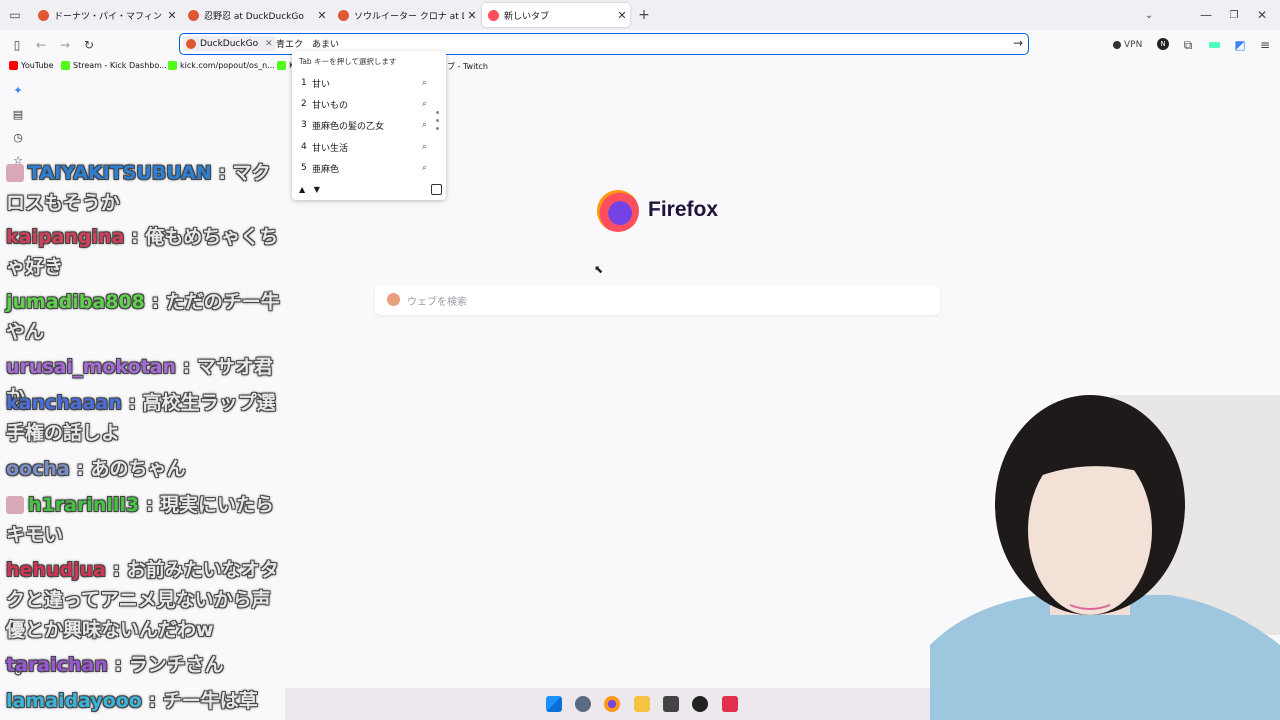  What do you see at coordinates (143, 317) in the screenshot?
I see `chat-message: jumadiba808 : ただのチー牛やん` at bounding box center [143, 317].